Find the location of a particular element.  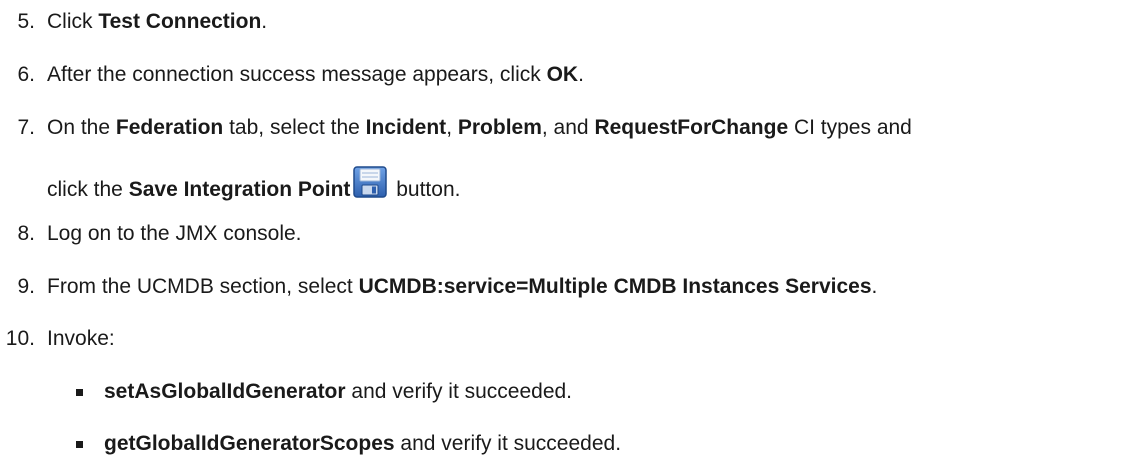

text-run: Log on to the JMX console. is located at coordinates (174, 233).